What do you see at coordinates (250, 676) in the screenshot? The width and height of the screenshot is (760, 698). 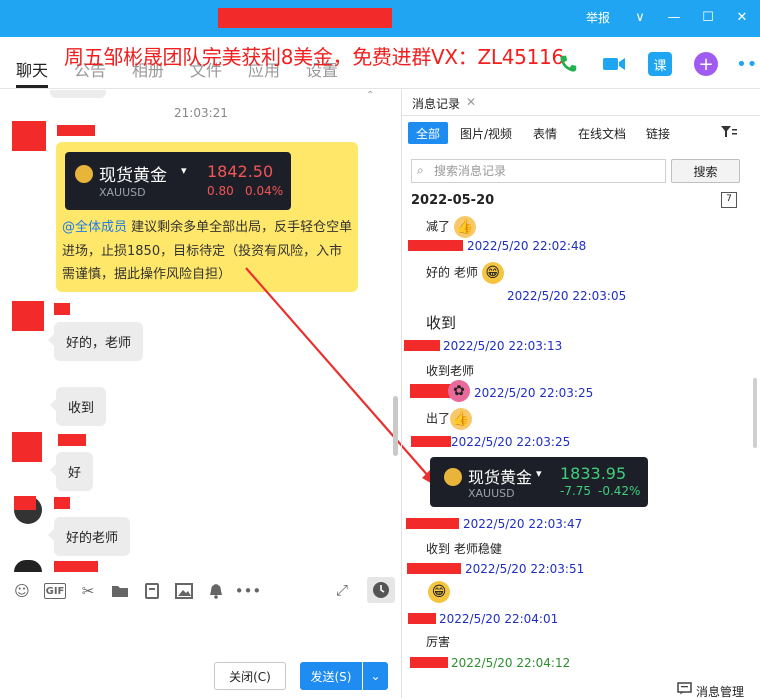 I see `close-button: 关闭(C)` at bounding box center [250, 676].